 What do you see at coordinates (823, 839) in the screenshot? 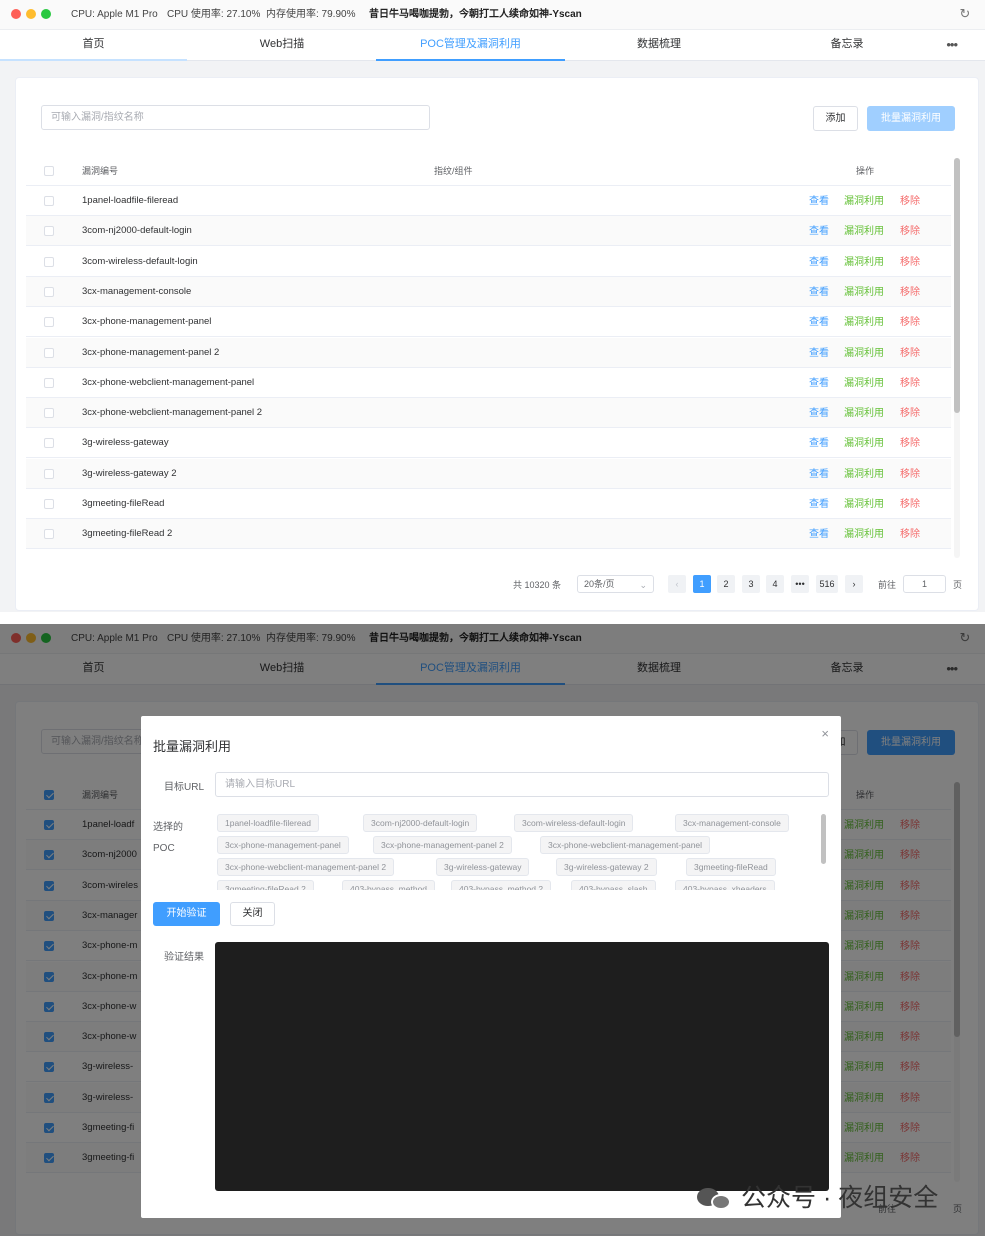
I see `poc-scroll-thumb` at bounding box center [823, 839].